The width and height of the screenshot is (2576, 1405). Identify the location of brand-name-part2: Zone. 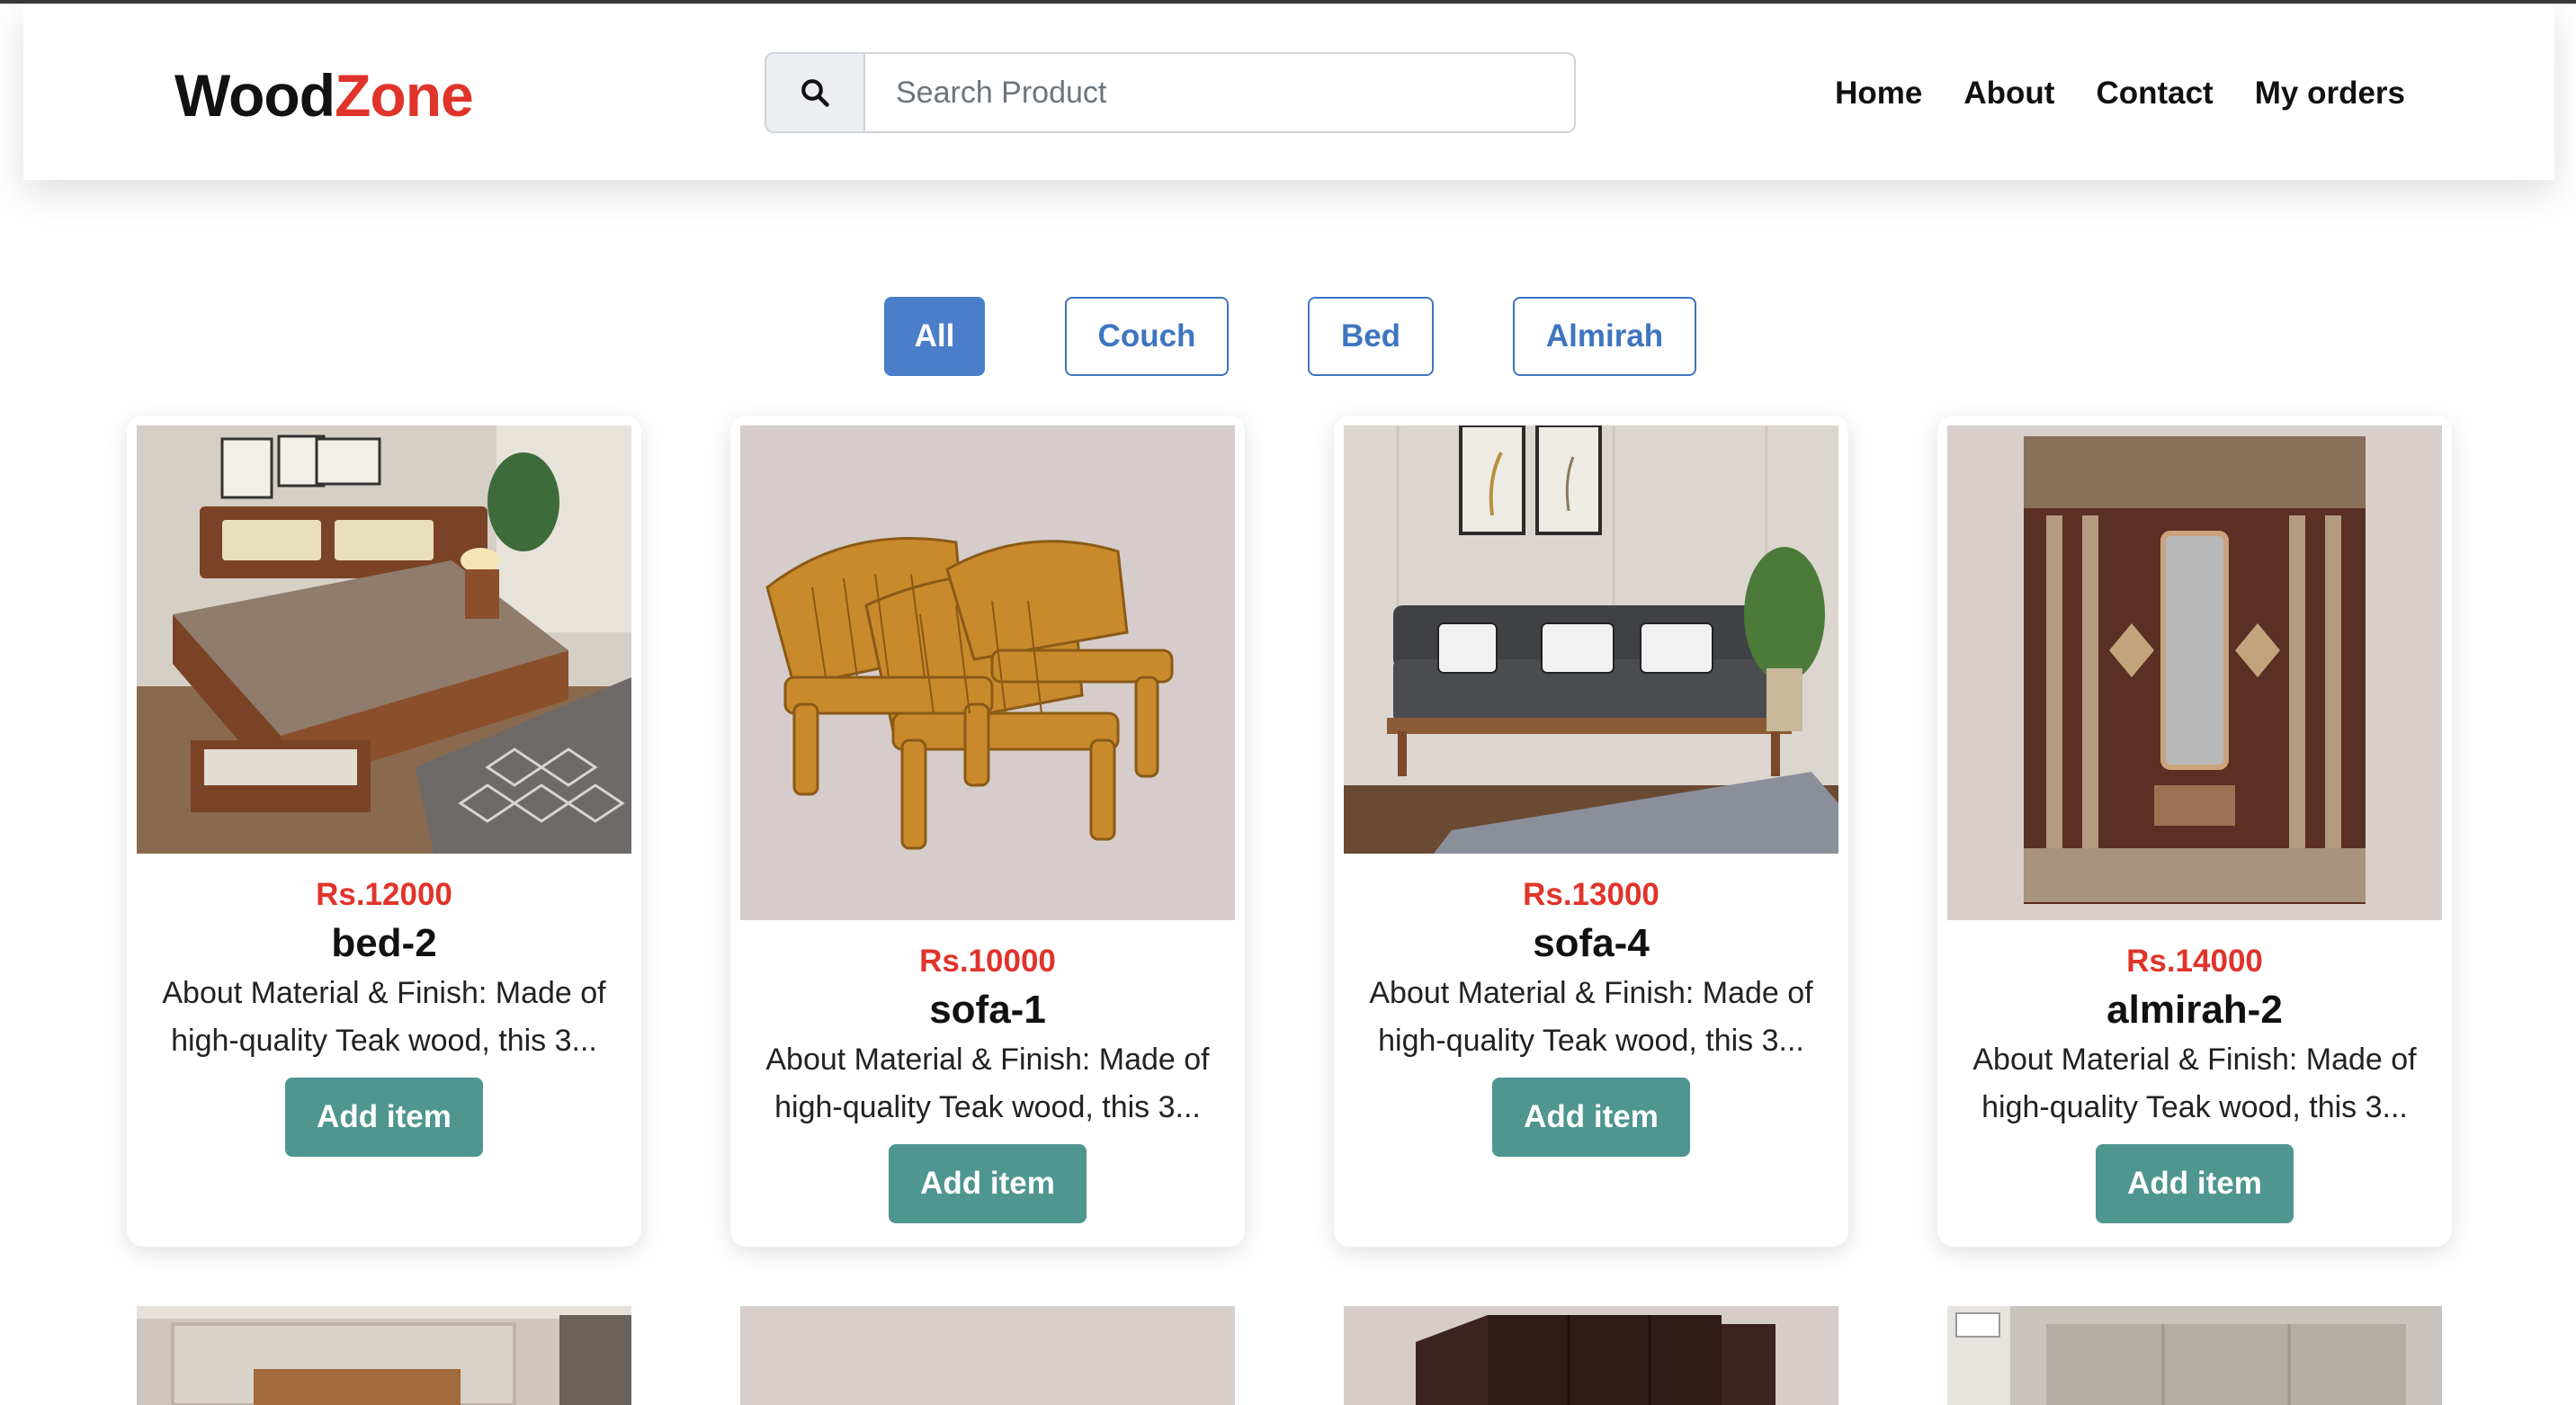
(404, 96).